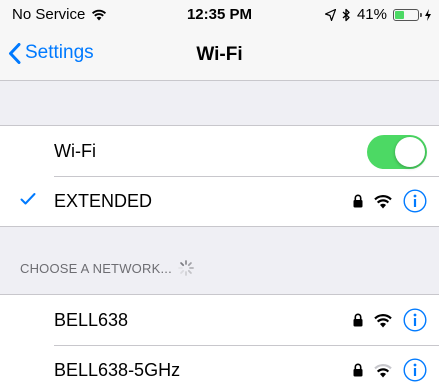  I want to click on battery-cap, so click(421, 14).